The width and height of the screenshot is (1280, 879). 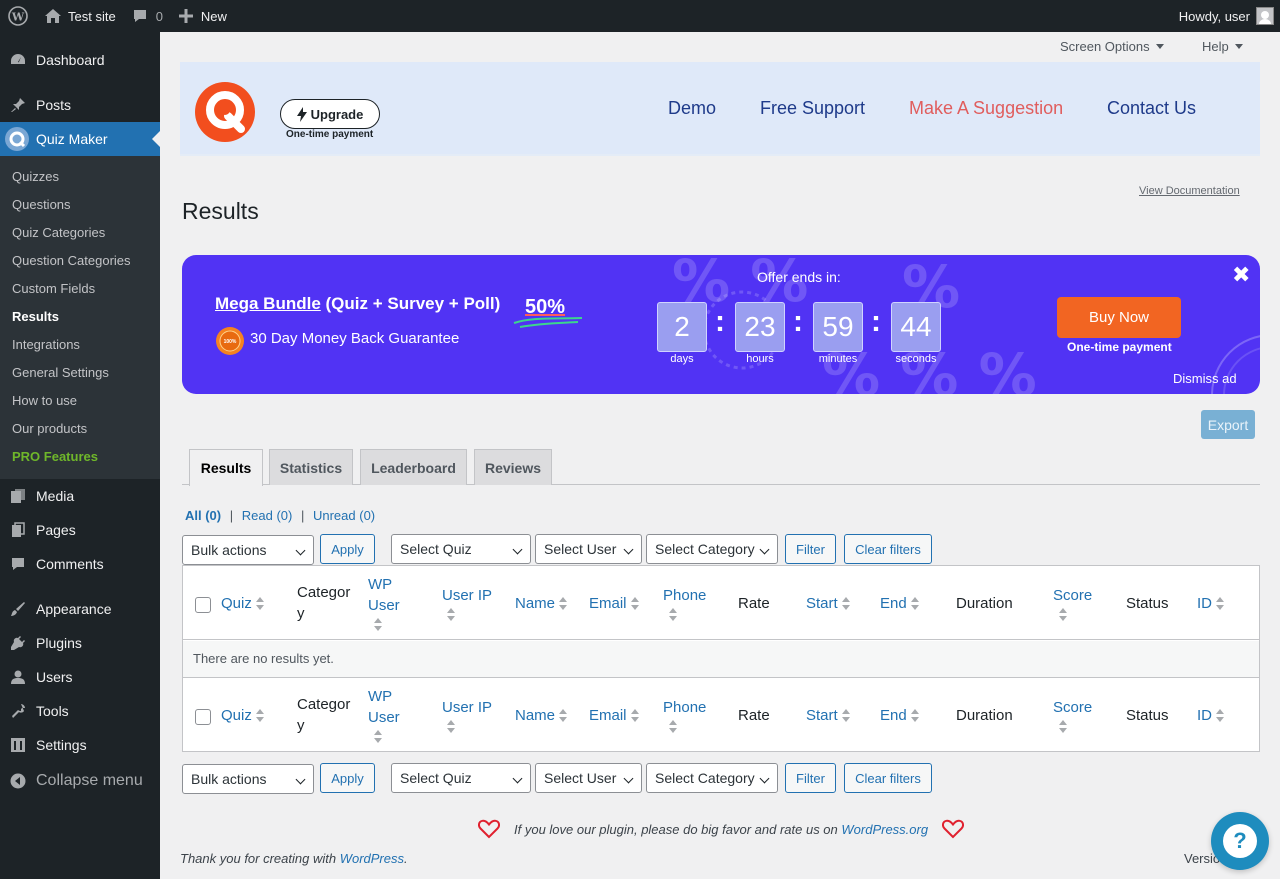 I want to click on quiz-maker-logo-icon, so click(x=225, y=112).